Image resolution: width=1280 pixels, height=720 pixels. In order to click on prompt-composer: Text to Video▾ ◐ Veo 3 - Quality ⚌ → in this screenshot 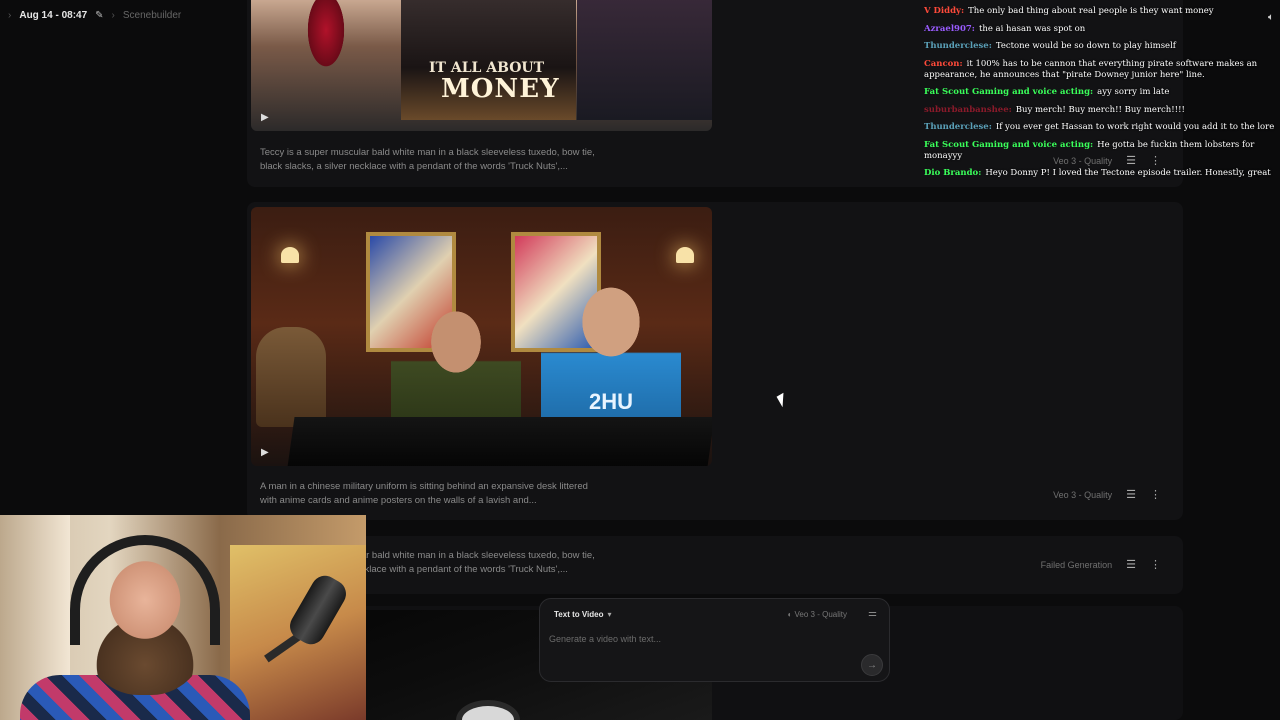, I will do `click(714, 640)`.